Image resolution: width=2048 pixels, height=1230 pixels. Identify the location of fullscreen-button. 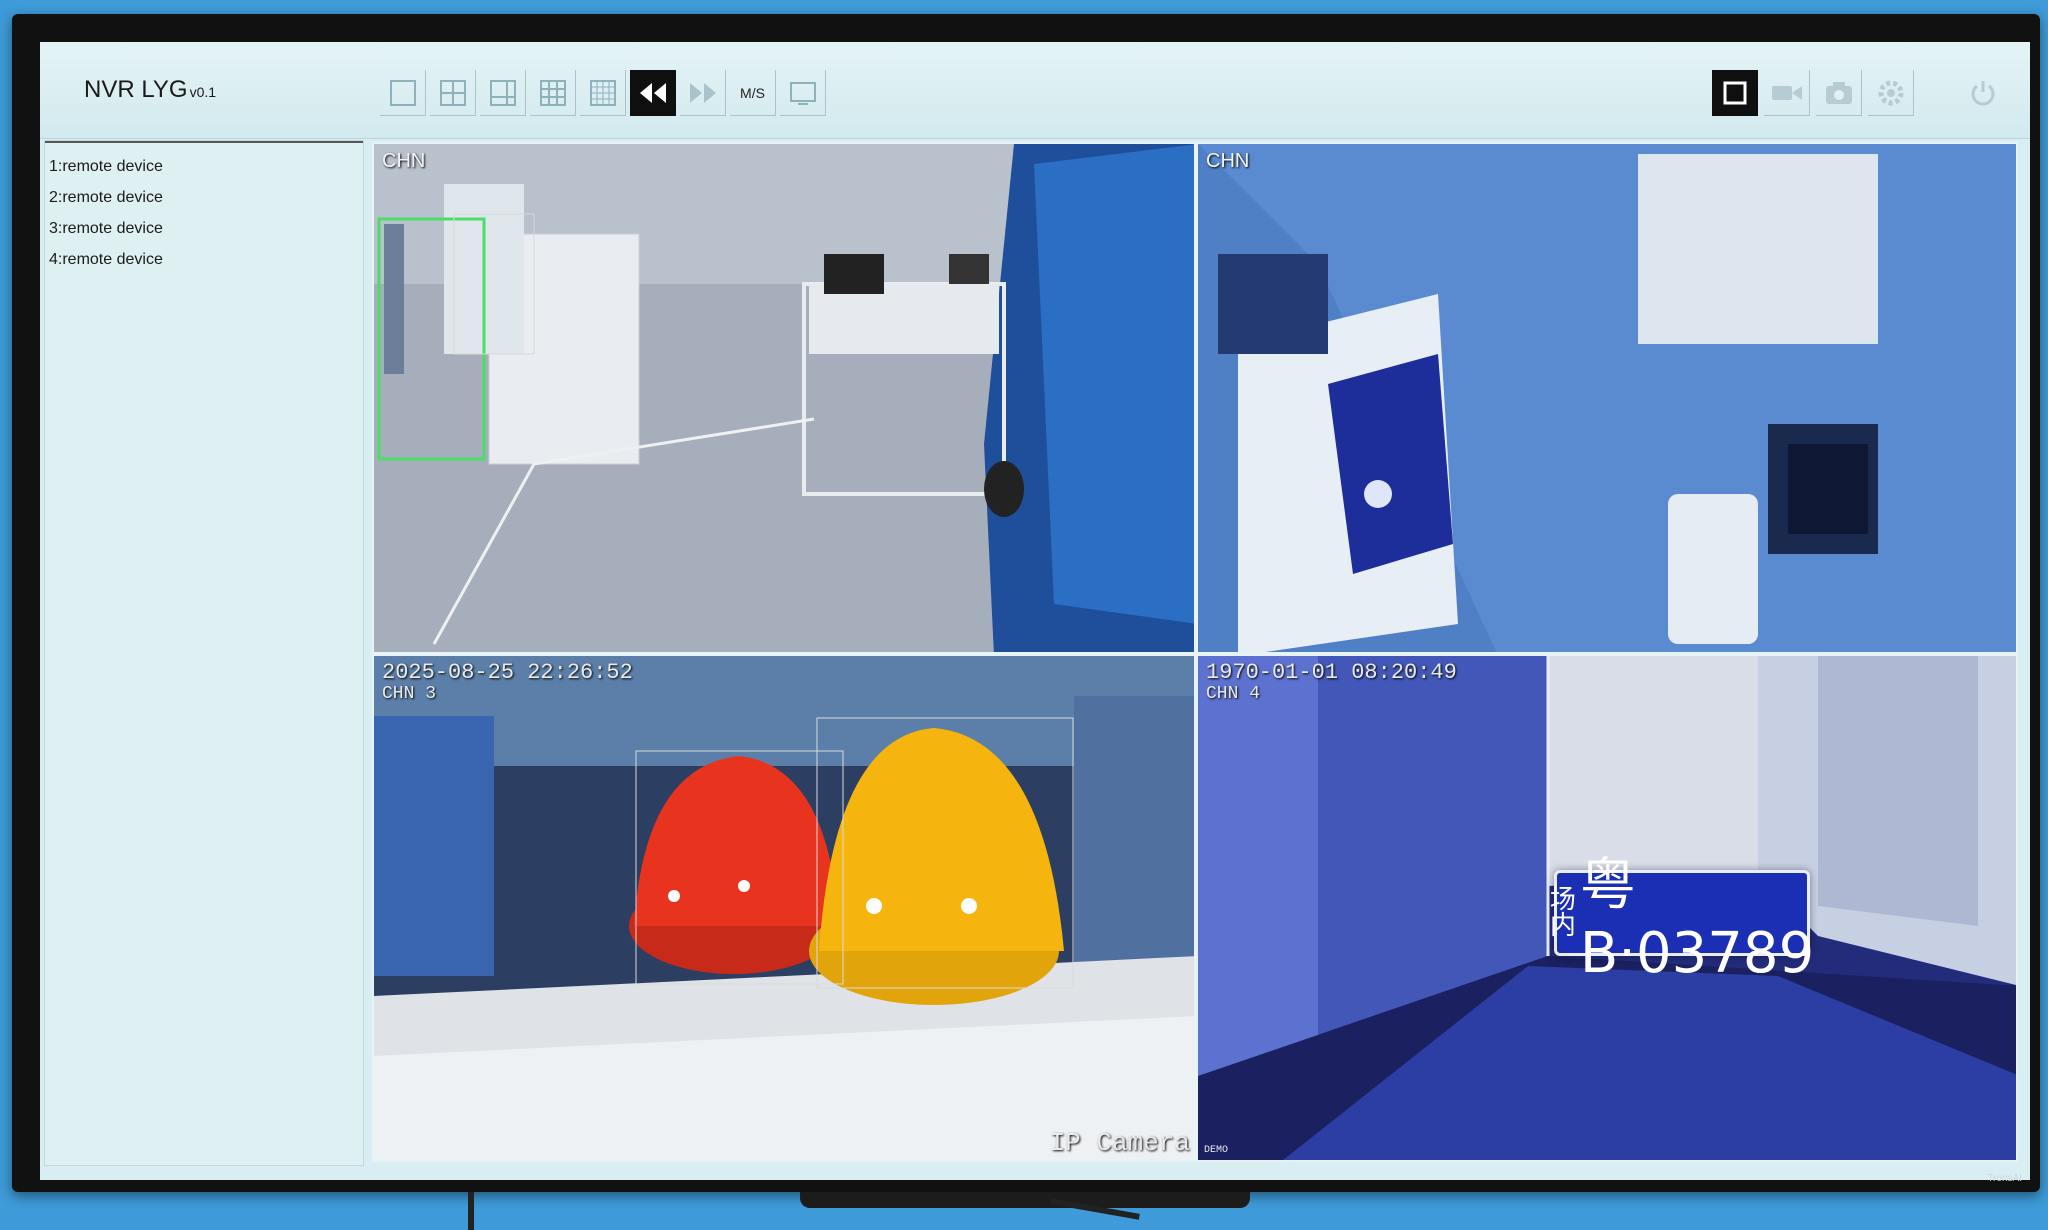
(1735, 93).